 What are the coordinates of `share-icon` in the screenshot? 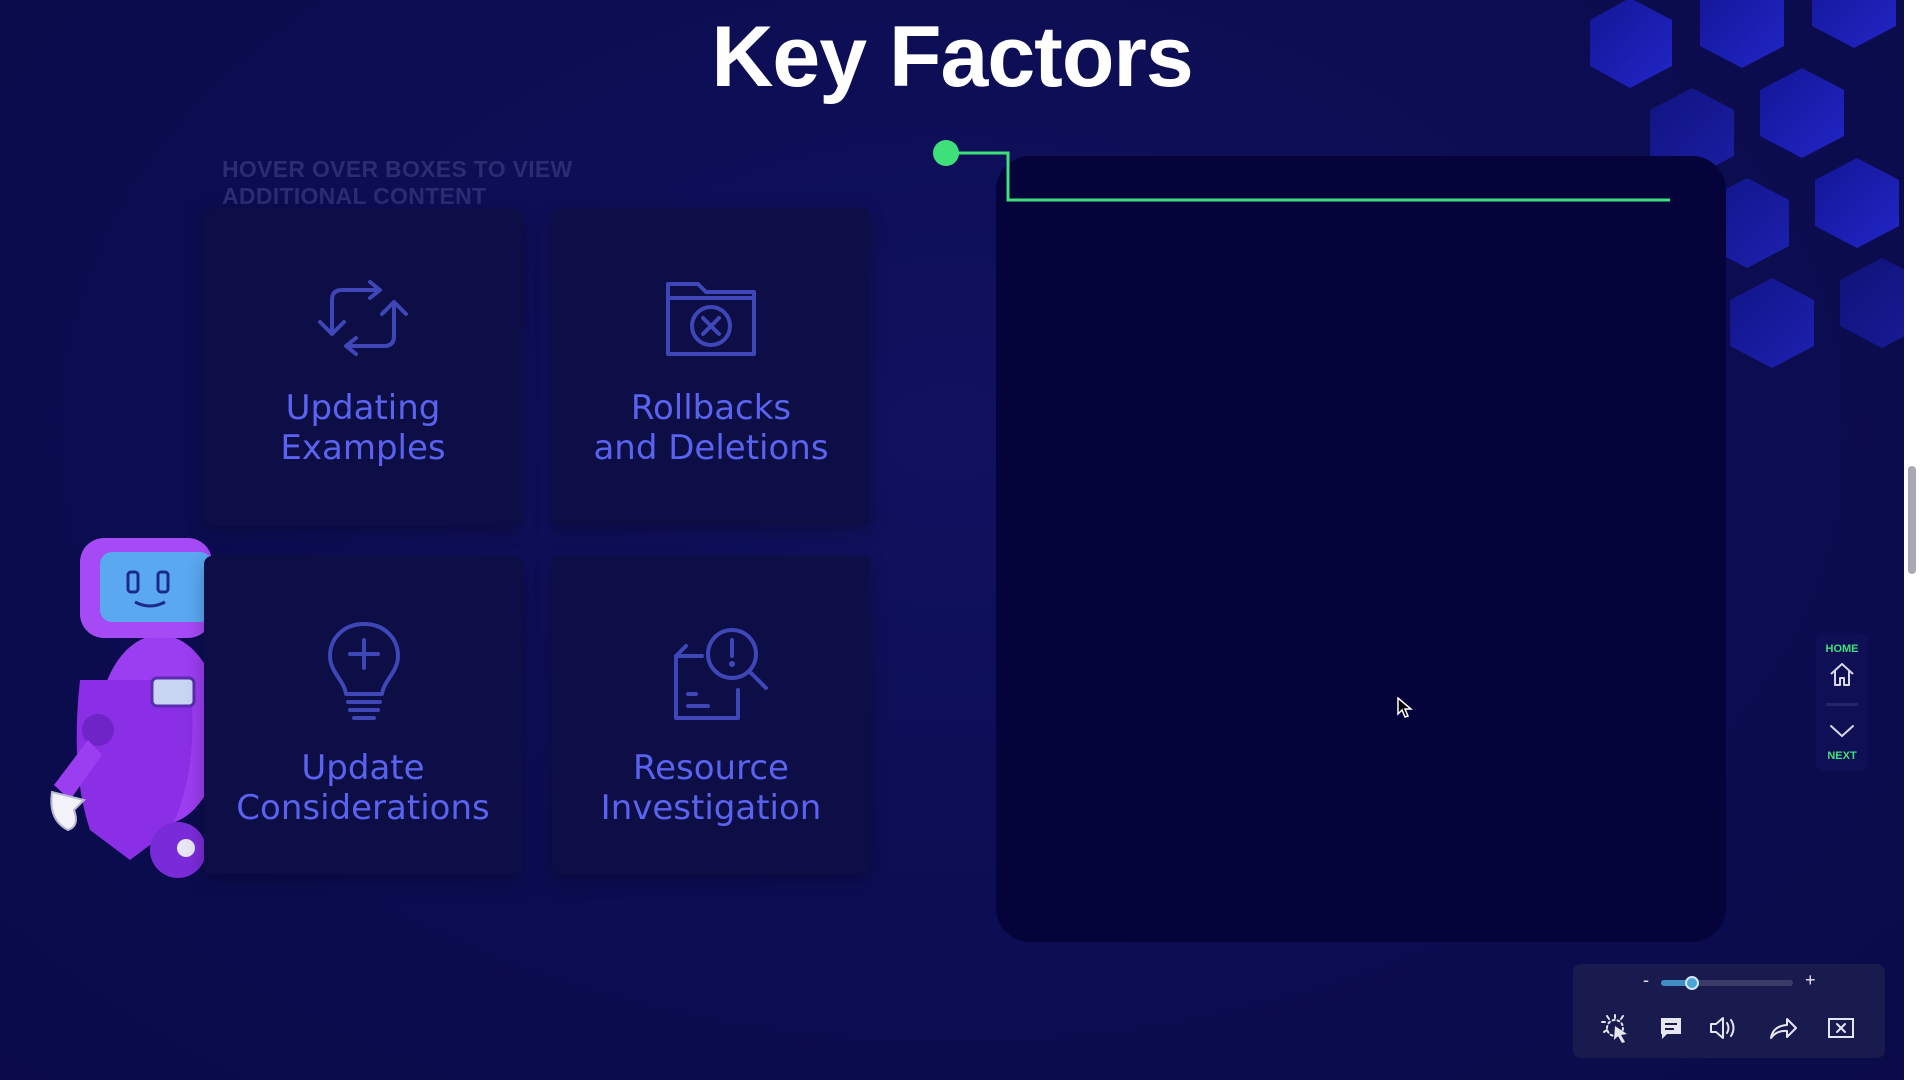 It's located at (1783, 1028).